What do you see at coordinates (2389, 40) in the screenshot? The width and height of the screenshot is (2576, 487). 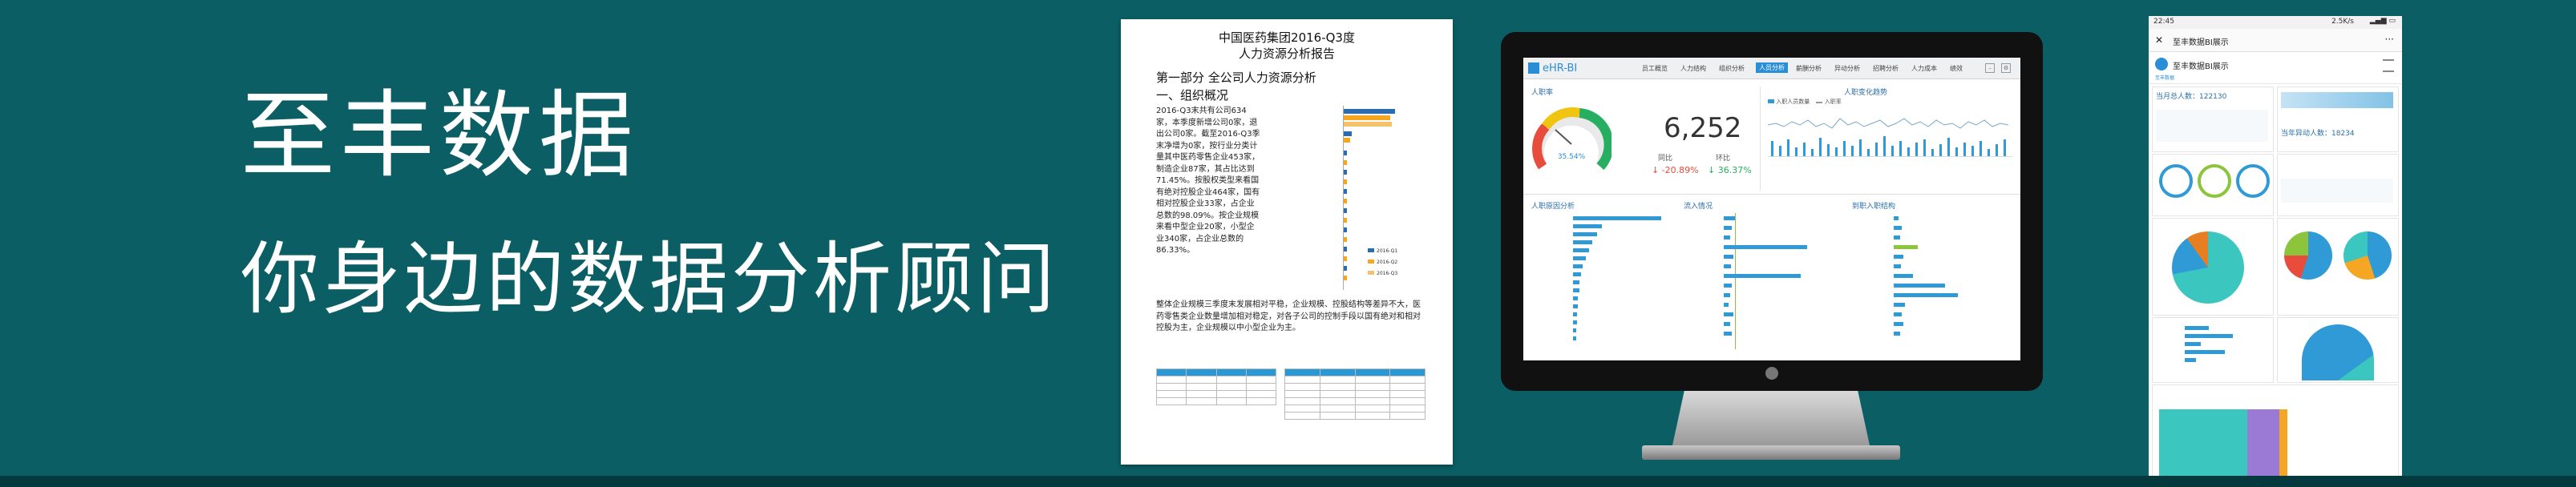 I see `more-icon: ···` at bounding box center [2389, 40].